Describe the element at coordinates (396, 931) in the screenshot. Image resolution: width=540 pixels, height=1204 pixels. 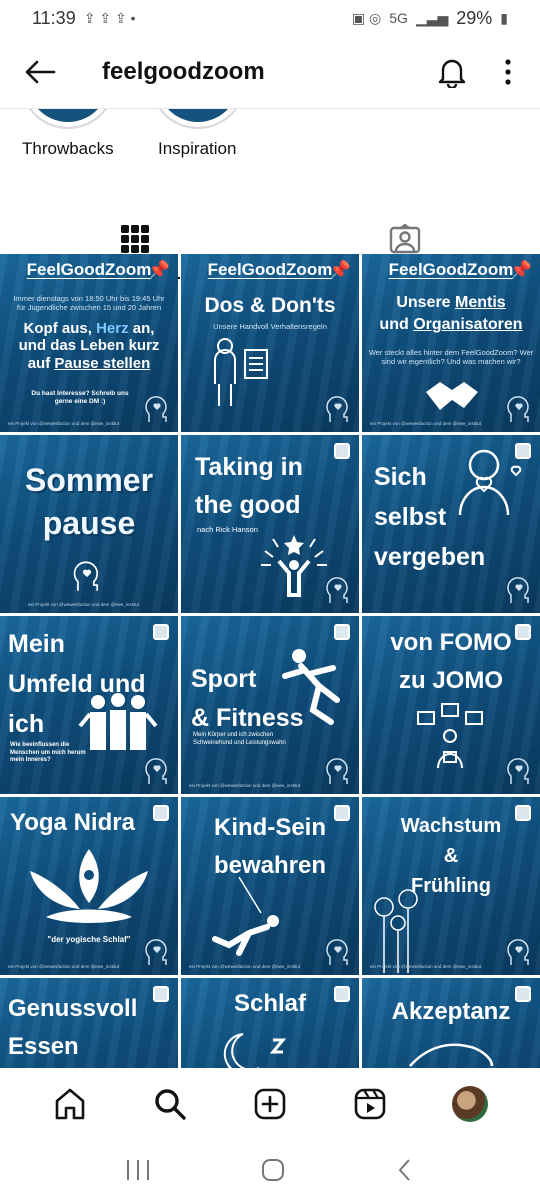
I see `flowers-icon` at that location.